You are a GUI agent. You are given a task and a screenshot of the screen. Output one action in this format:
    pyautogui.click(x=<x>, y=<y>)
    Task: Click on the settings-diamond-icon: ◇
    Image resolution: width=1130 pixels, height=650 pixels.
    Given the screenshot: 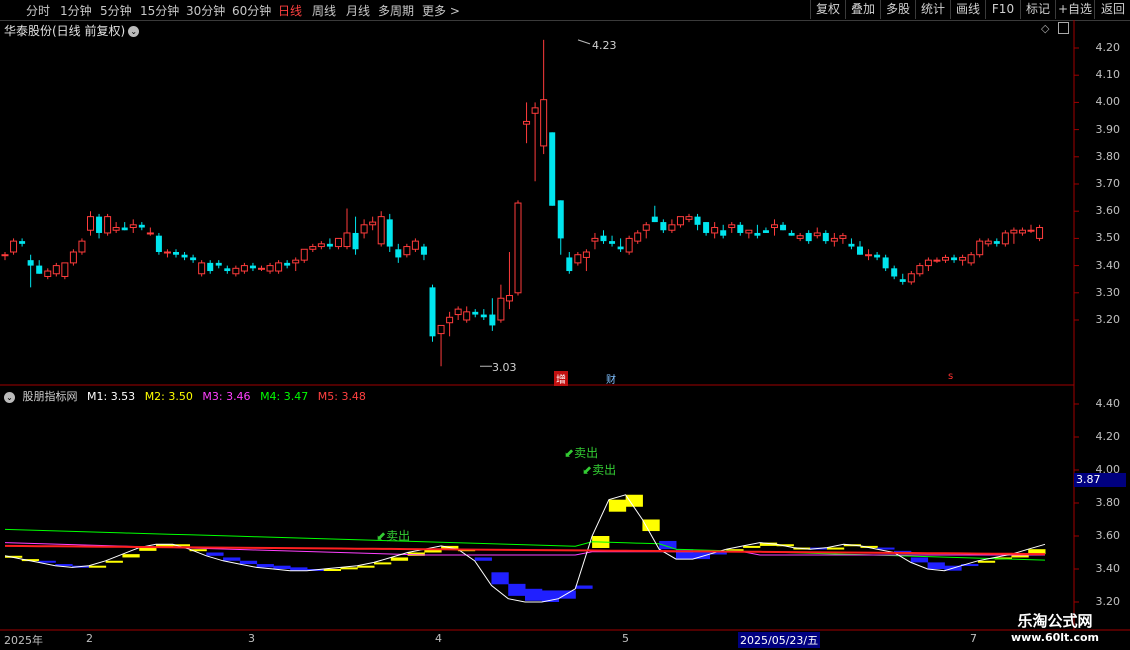 What is the action you would take?
    pyautogui.click(x=1045, y=28)
    